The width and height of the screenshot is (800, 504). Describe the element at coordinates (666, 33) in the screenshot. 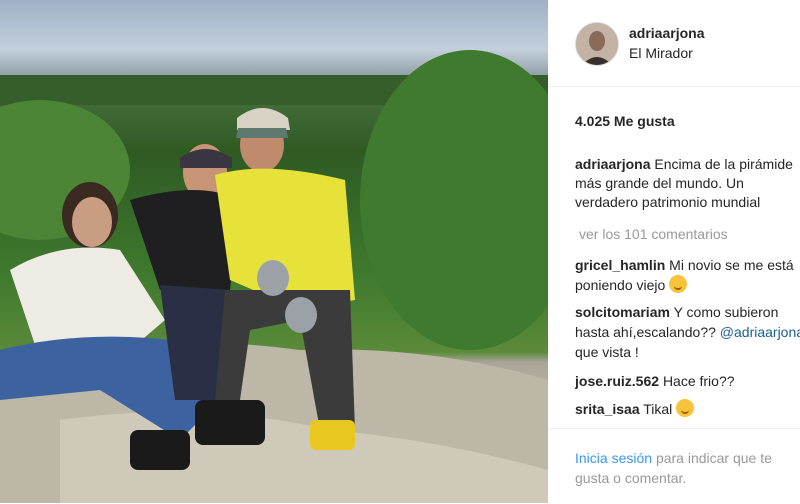

I see `post-username: adriaarjona` at that location.